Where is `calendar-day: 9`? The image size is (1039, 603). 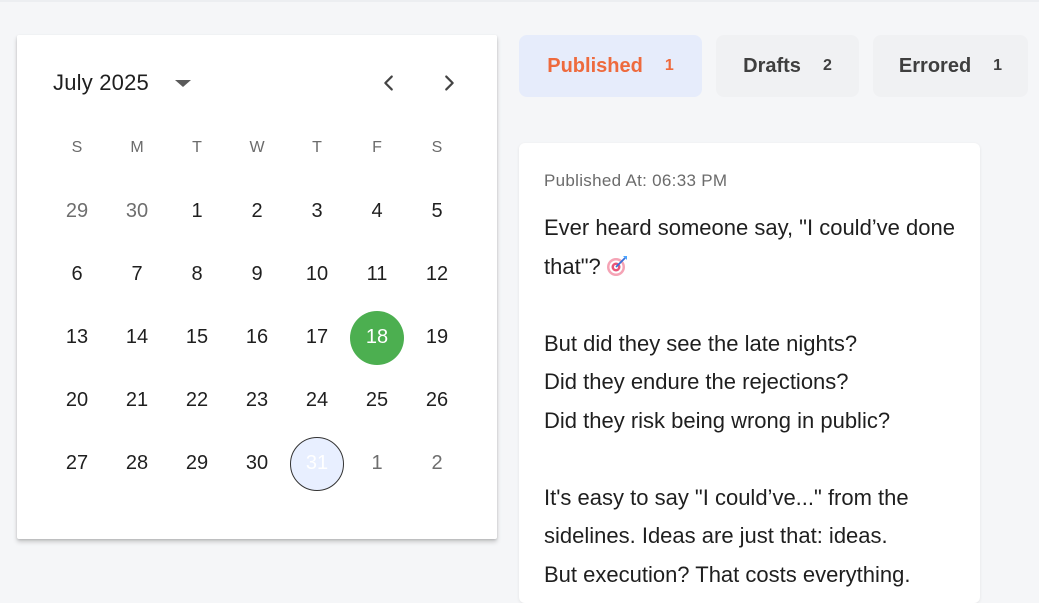 calendar-day: 9 is located at coordinates (257, 274).